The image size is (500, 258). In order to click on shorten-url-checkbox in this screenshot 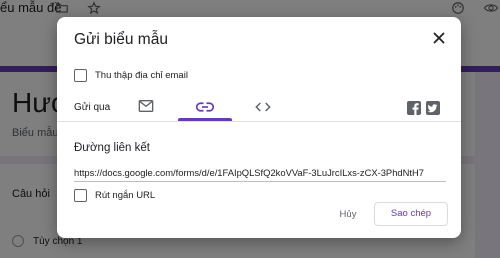, I will do `click(80, 195)`.